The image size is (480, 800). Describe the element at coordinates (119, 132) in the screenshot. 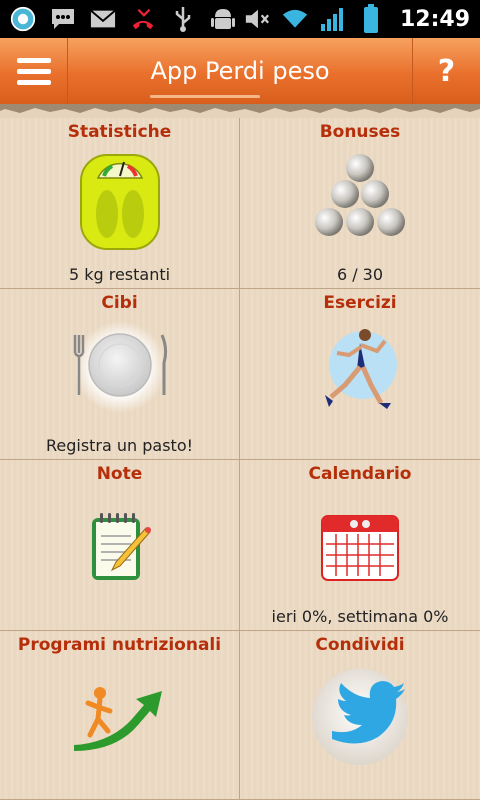

I see `tile-title: Statistiche` at that location.